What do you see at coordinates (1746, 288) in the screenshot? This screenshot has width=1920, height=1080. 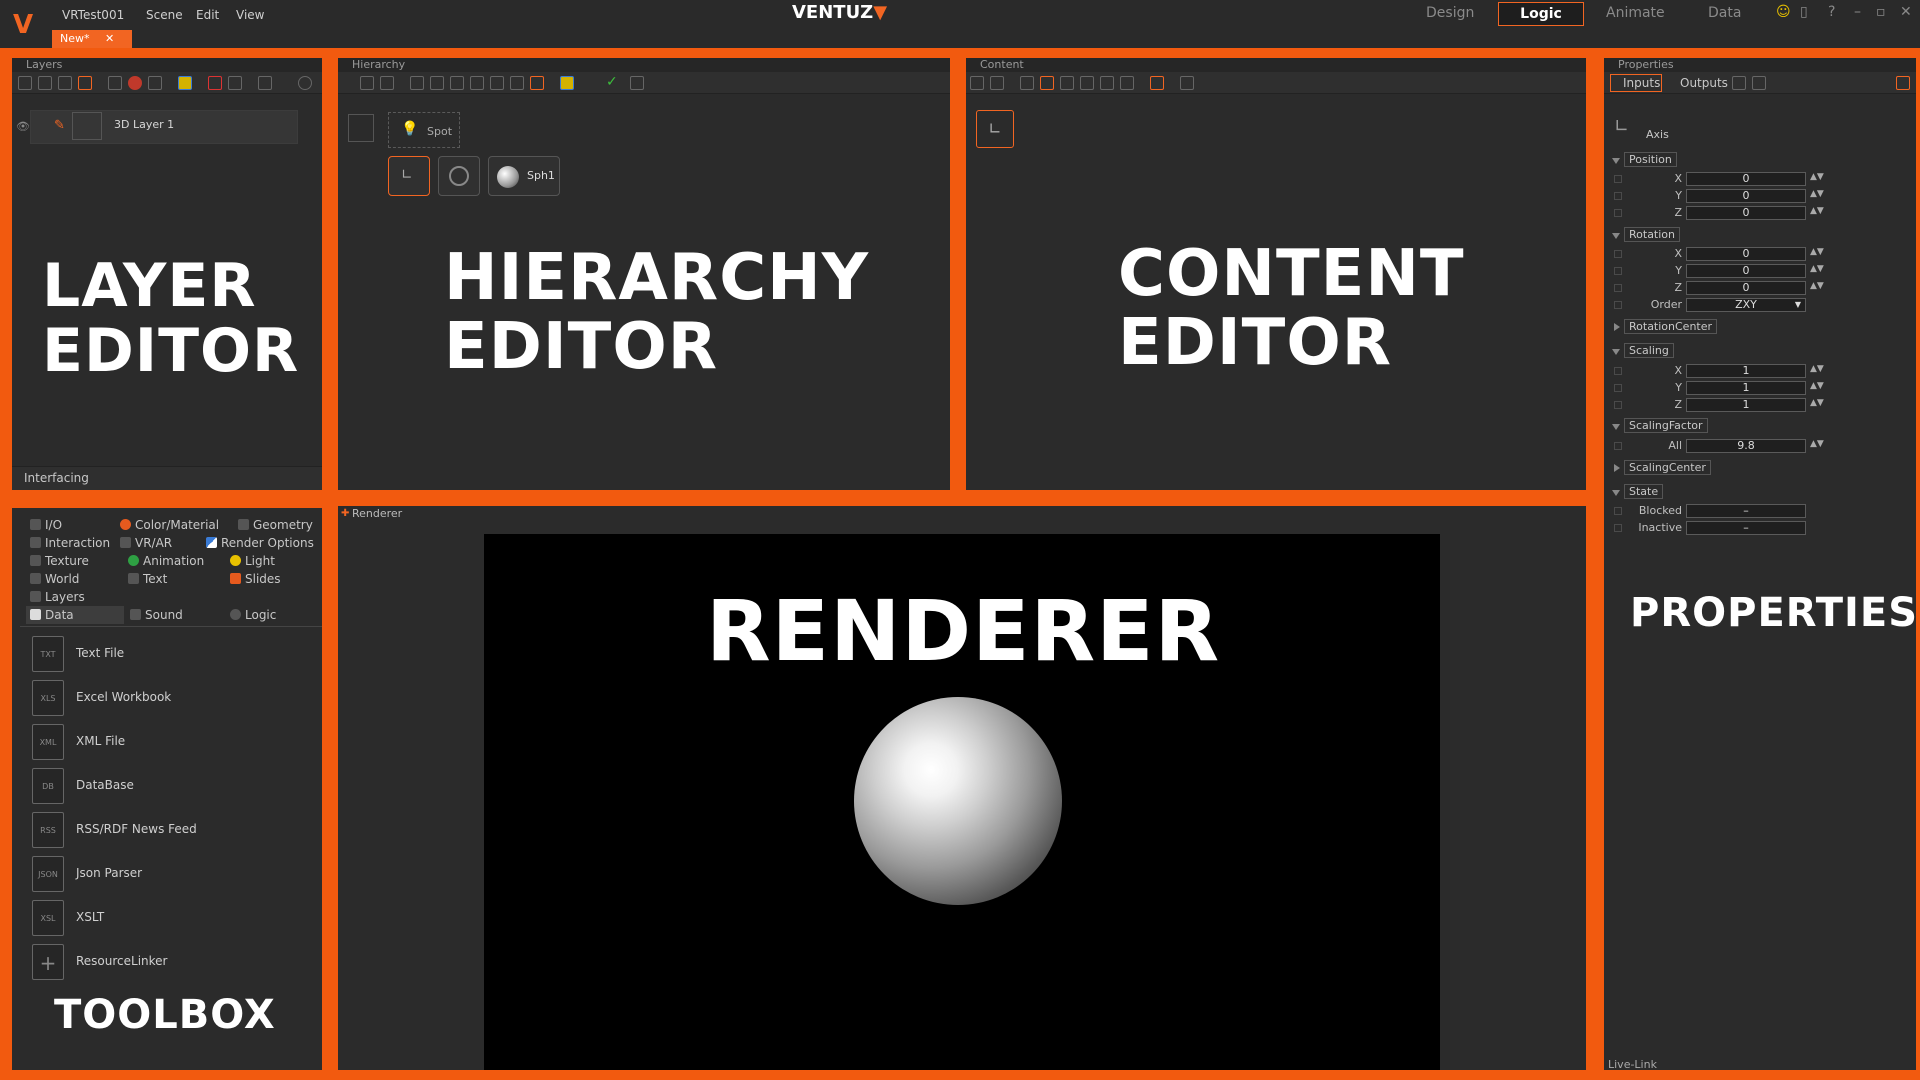 I see `rotation-z-field: 0` at bounding box center [1746, 288].